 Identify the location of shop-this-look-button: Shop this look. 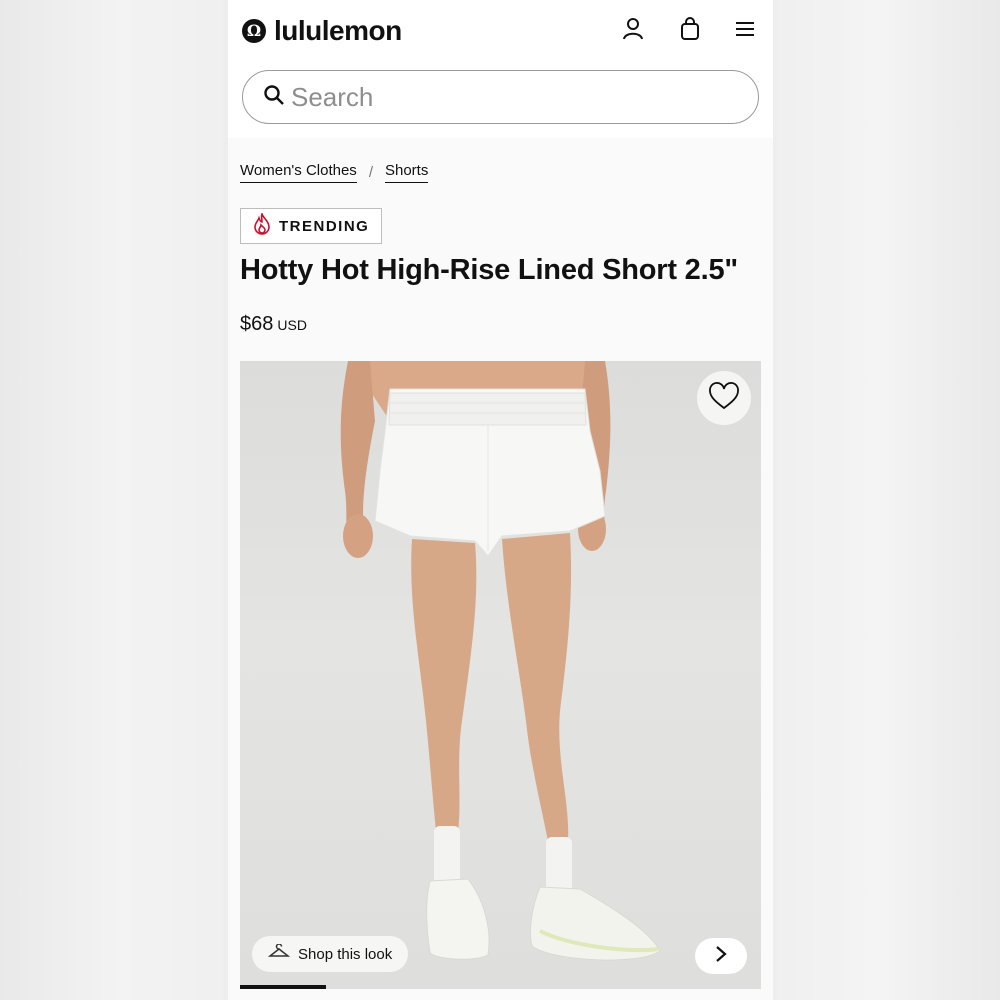
(330, 954).